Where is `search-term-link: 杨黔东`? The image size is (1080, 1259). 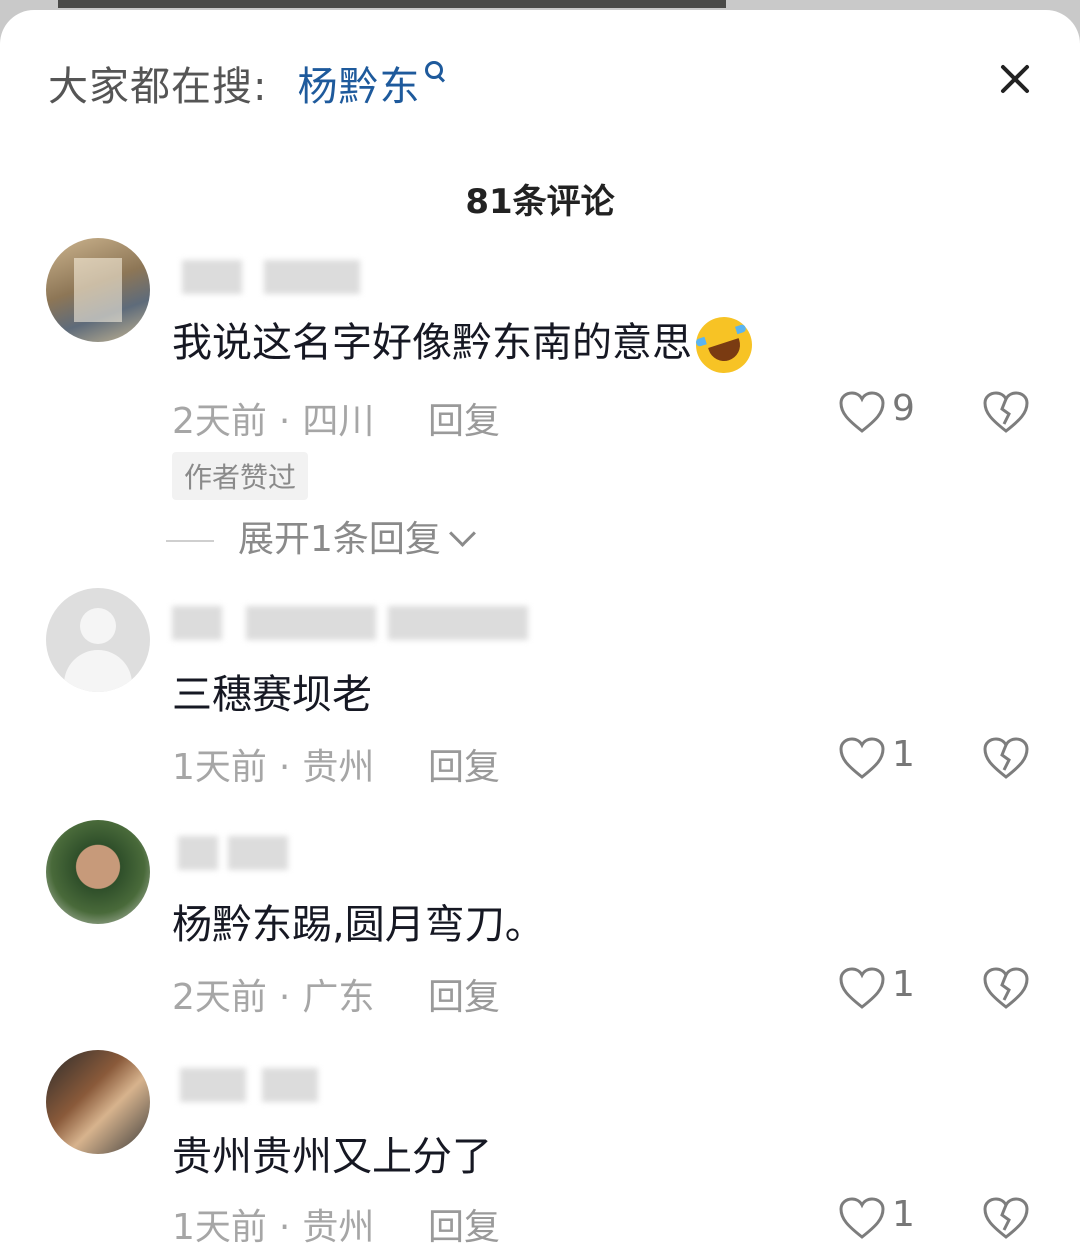 search-term-link: 杨黔东 is located at coordinates (358, 83).